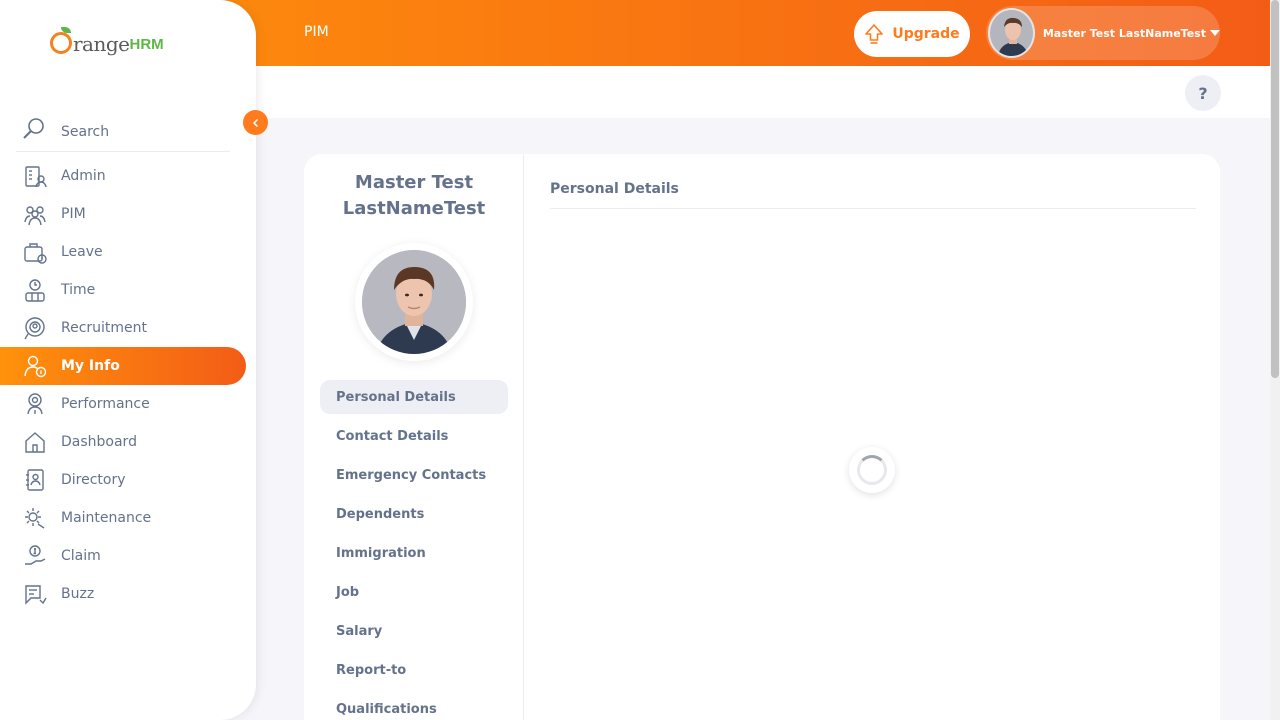 This screenshot has width=1280, height=720. What do you see at coordinates (763, 92) in the screenshot?
I see `sub-header` at bounding box center [763, 92].